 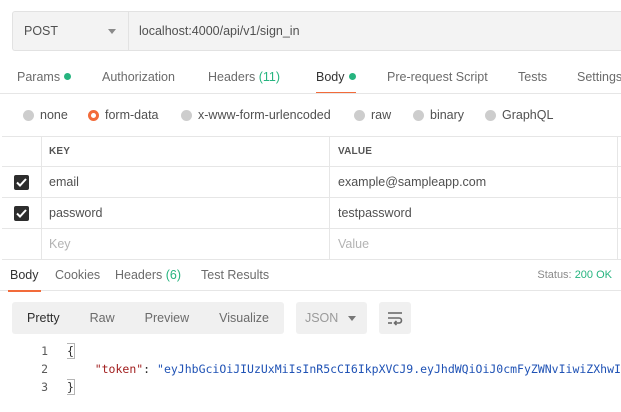 I want to click on value-text: testpassword, so click(x=375, y=213).